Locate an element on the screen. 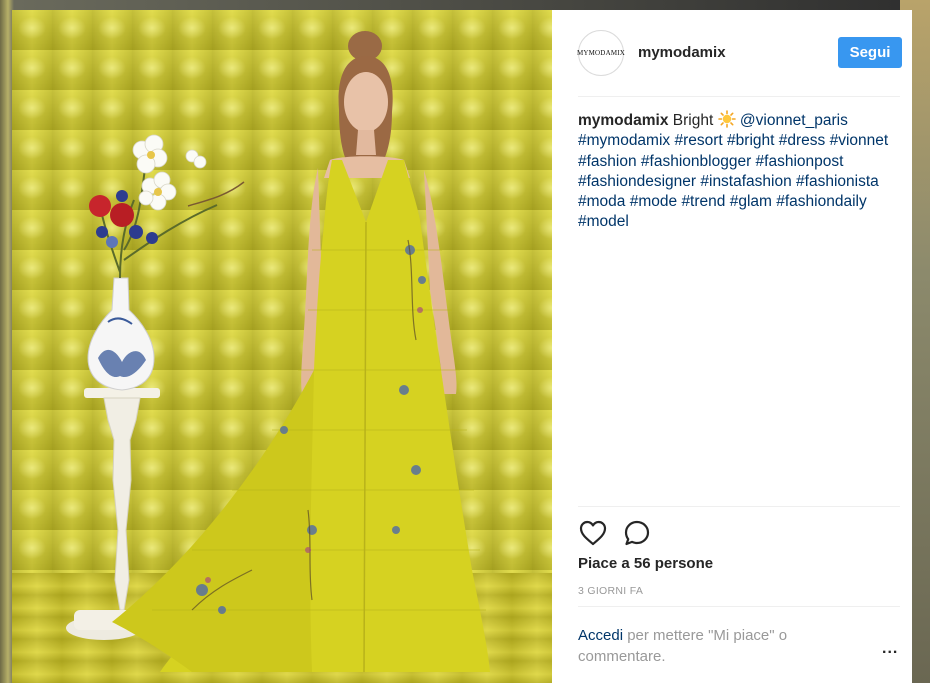  caption-mention: @vionnet_paris is located at coordinates (794, 120).